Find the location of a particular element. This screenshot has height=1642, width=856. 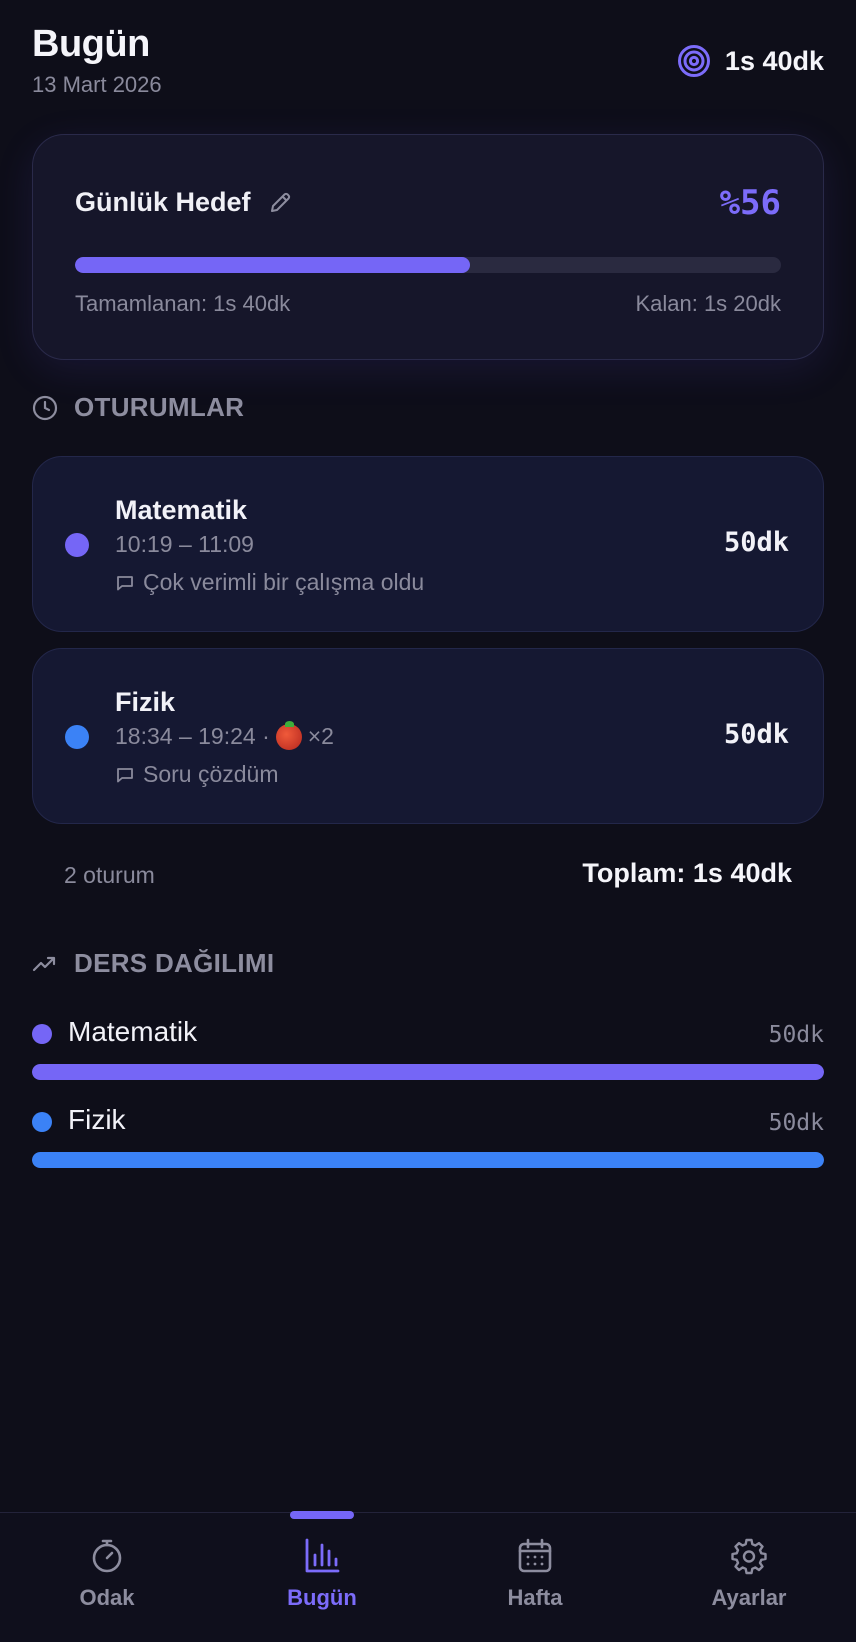

nav-item-ayarlar: Ayarlar is located at coordinates (749, 1574).